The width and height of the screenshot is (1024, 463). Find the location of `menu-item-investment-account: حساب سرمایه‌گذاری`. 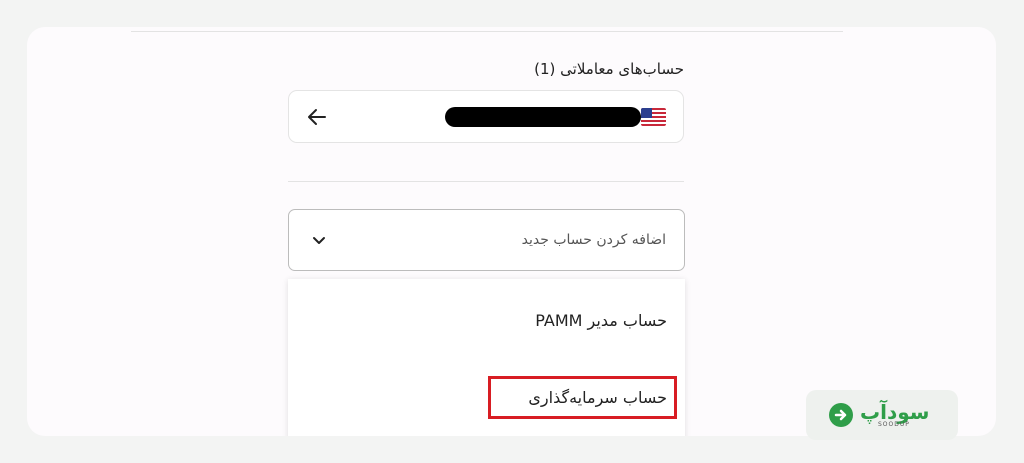

menu-item-investment-account: حساب سرمایه‌گذاری is located at coordinates (597, 398).